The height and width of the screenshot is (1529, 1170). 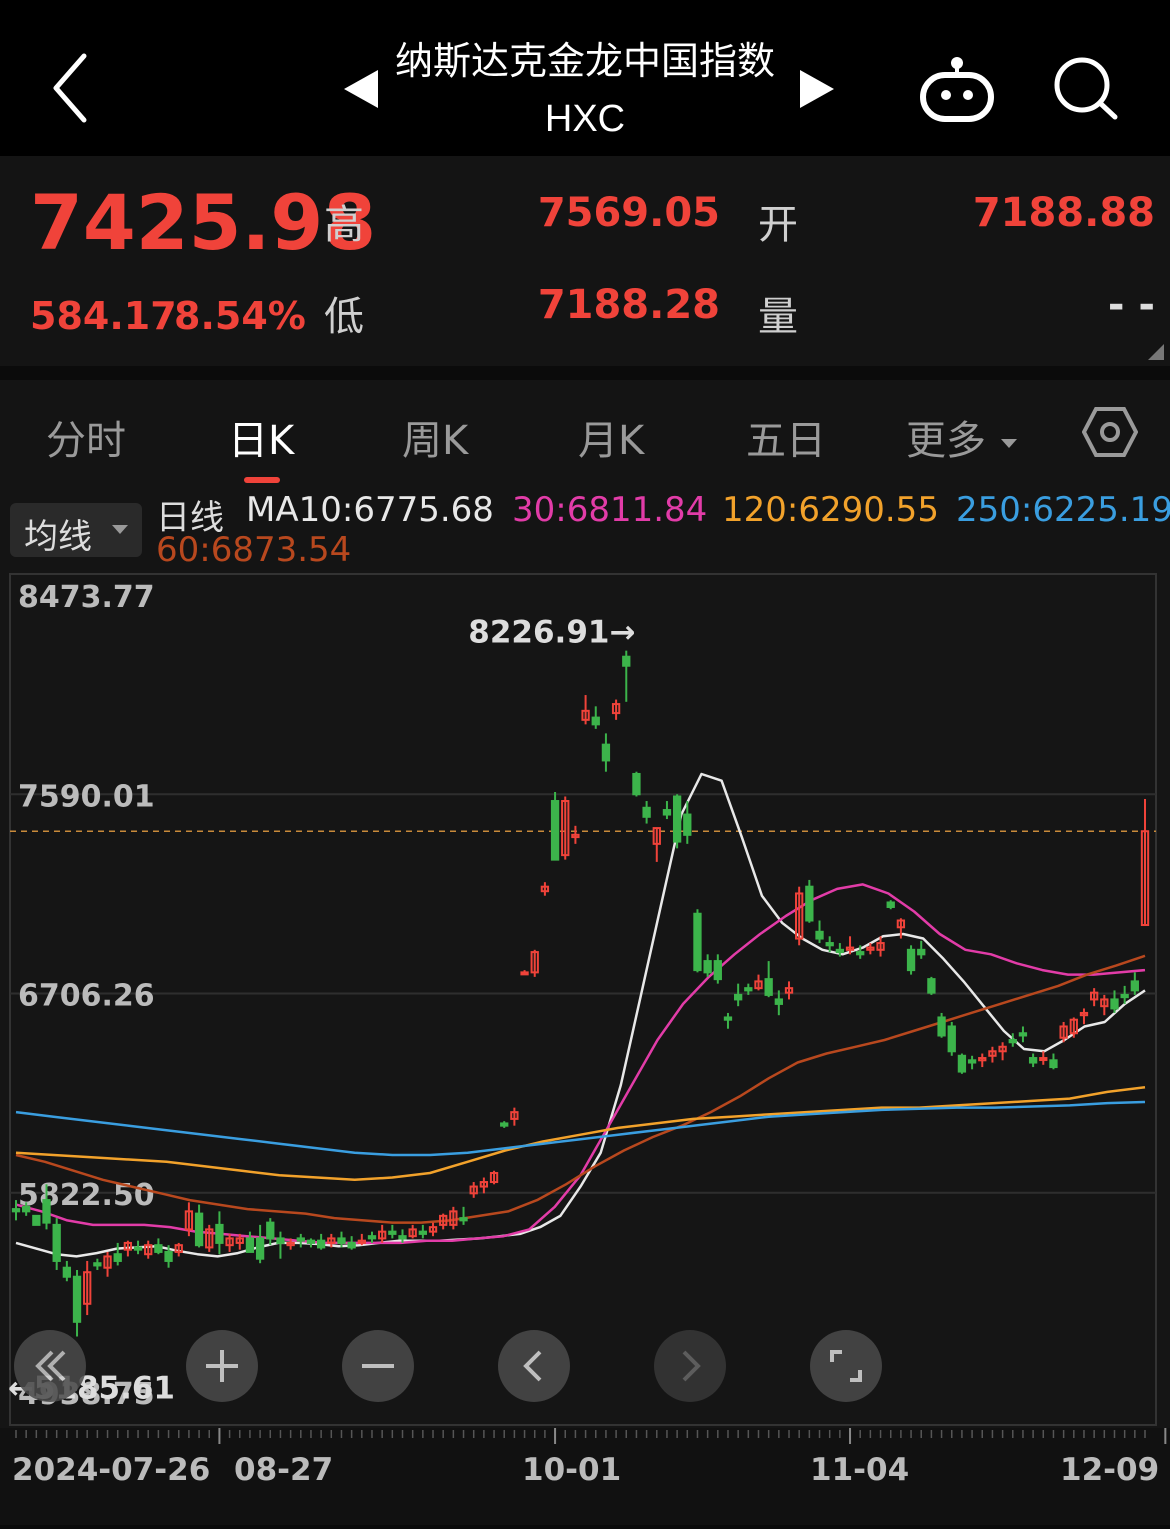 What do you see at coordinates (103, 316) in the screenshot?
I see `price-change: 584.17` at bounding box center [103, 316].